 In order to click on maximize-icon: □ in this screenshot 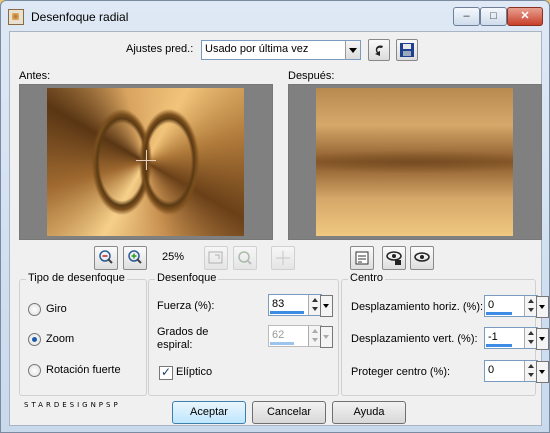, I will do `click(493, 16)`.